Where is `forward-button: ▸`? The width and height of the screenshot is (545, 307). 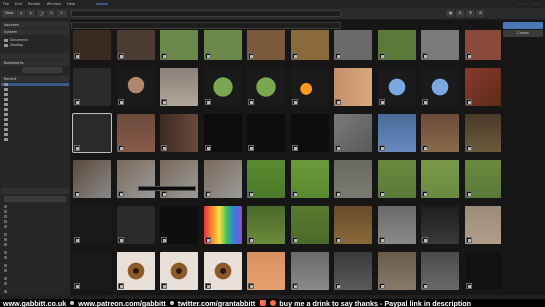
forward-button: ▸ is located at coordinates (31, 13).